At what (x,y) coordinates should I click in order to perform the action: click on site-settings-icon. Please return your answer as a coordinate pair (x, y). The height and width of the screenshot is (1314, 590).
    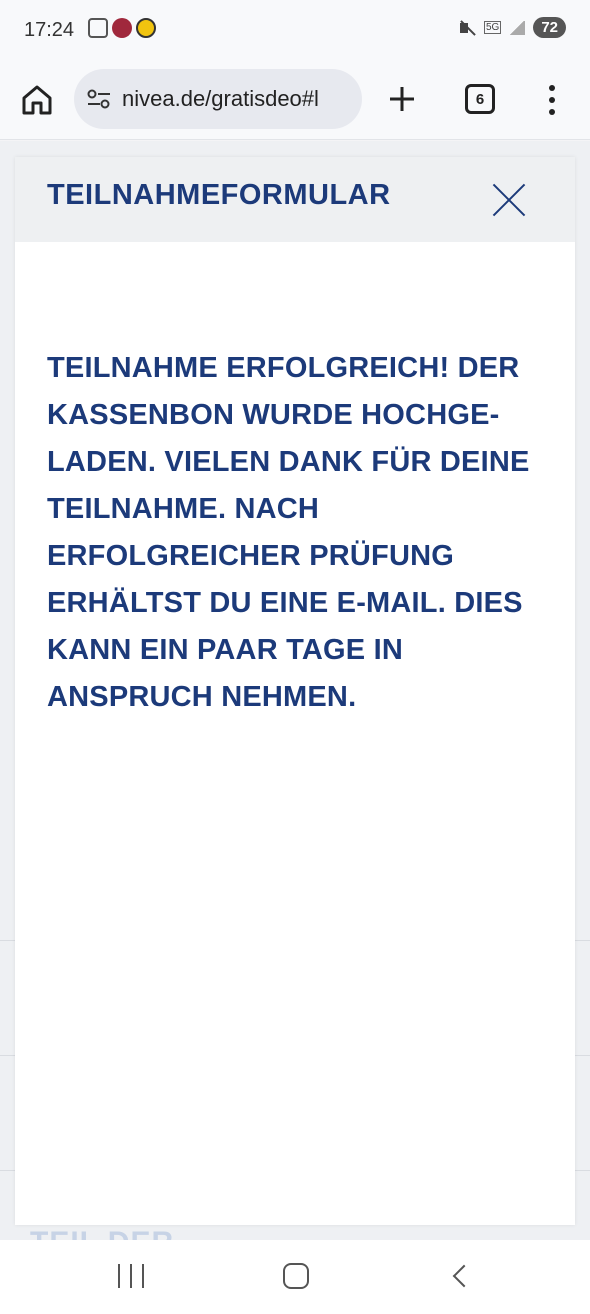
    Looking at the image, I should click on (99, 99).